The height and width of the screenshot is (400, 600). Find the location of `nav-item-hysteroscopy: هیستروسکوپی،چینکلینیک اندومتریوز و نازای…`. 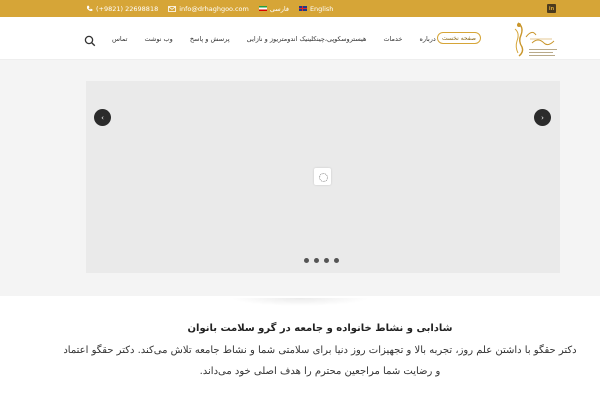

nav-item-hysteroscopy: هیستروسکوپی،چینکلینیک اندومتریوز و نازای… is located at coordinates (307, 39).